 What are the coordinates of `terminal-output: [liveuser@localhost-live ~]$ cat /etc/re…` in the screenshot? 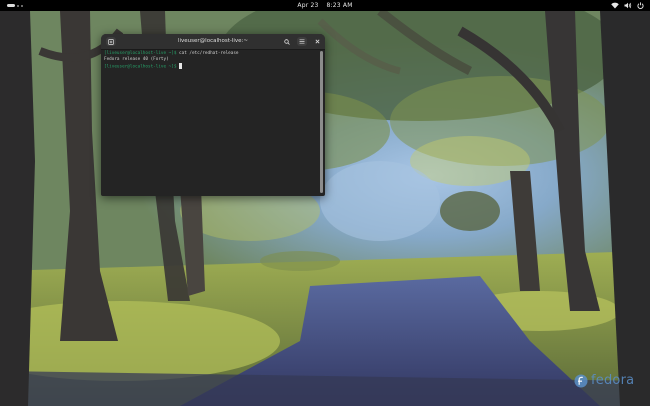 It's located at (211, 122).